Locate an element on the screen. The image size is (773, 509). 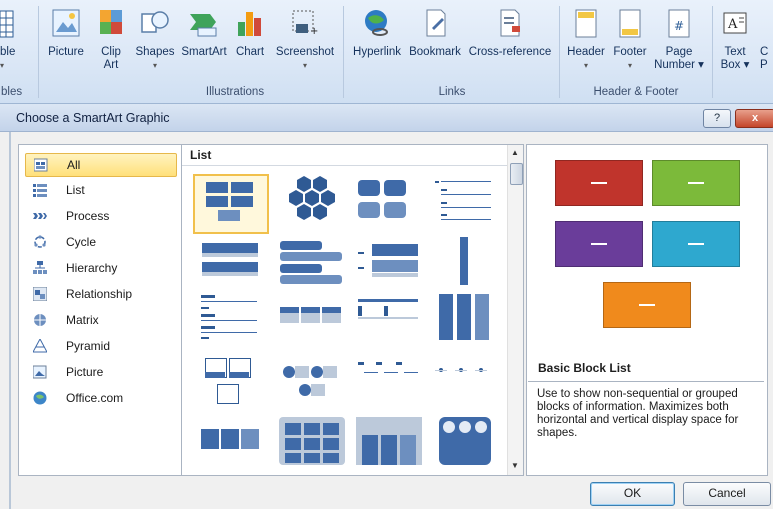
layout-tile-vertical-bullet-list is located at coordinates (464, 263).